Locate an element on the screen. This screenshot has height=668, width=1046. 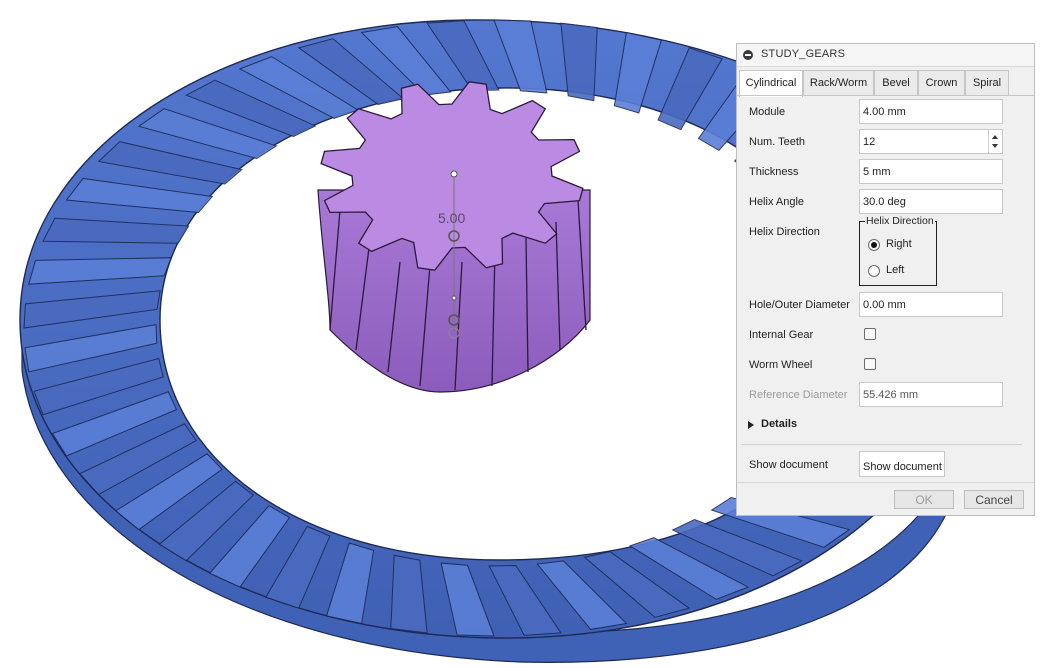
module-label: Module is located at coordinates (767, 112).